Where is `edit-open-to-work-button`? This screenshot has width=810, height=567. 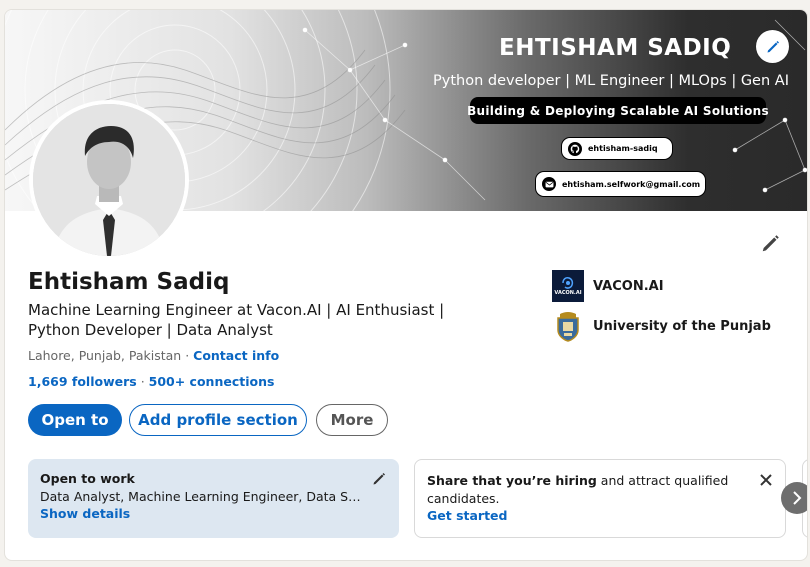
edit-open-to-work-button is located at coordinates (379, 481).